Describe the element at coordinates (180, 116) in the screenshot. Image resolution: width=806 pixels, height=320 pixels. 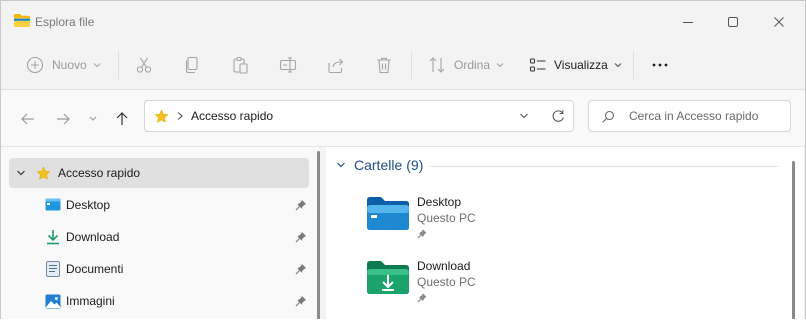
I see `chevron-right-icon` at that location.